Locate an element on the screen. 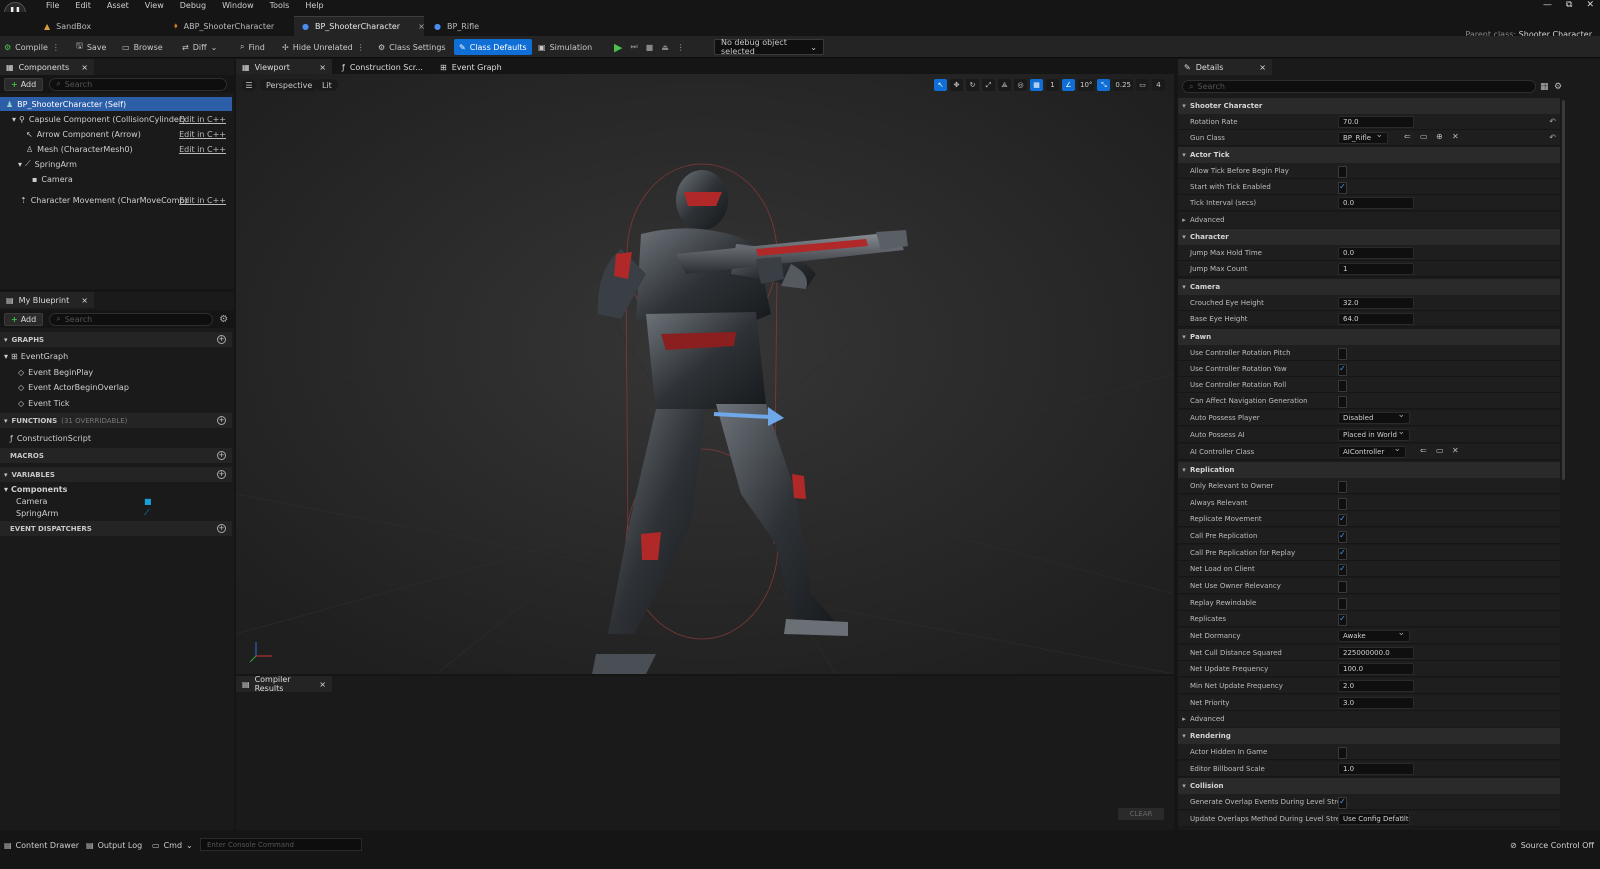 This screenshot has width=1600, height=869. gen-overlap-checkbox: ✓ is located at coordinates (1342, 803).